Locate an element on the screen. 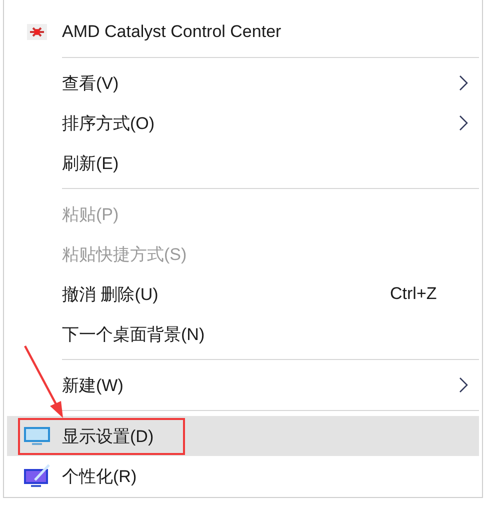 The image size is (489, 510). menu-item: 刷新(E) is located at coordinates (243, 163).